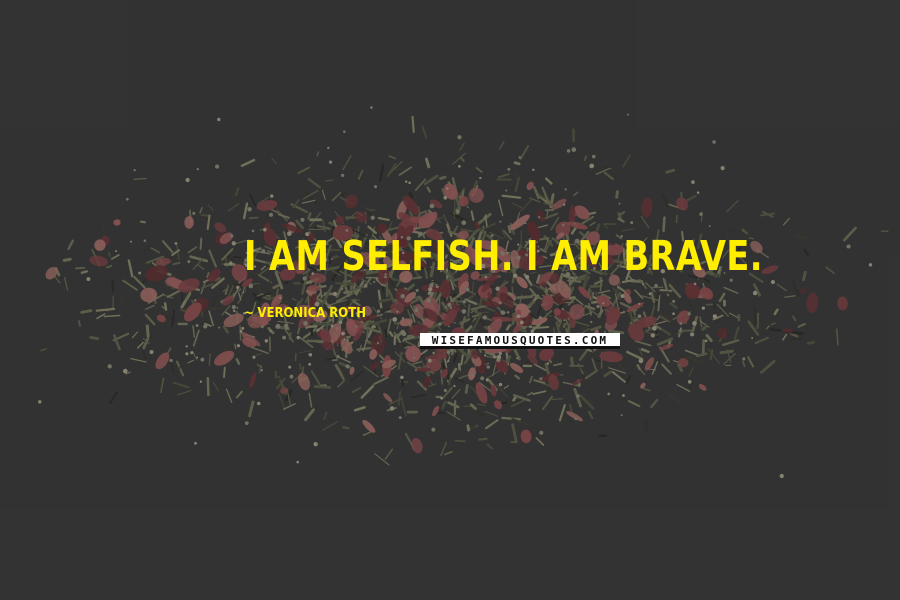 The image size is (900, 600). What do you see at coordinates (520, 341) in the screenshot?
I see `site-watermark: WISEFAMOUSQUOTES.COM` at bounding box center [520, 341].